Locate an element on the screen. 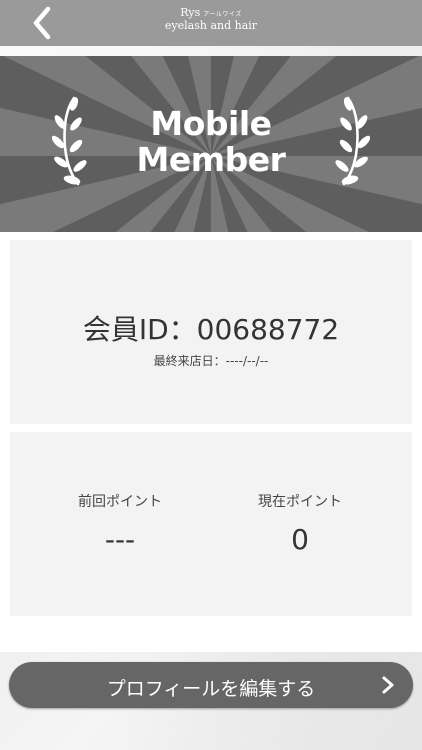  previous-points-value: --- is located at coordinates (120, 539).